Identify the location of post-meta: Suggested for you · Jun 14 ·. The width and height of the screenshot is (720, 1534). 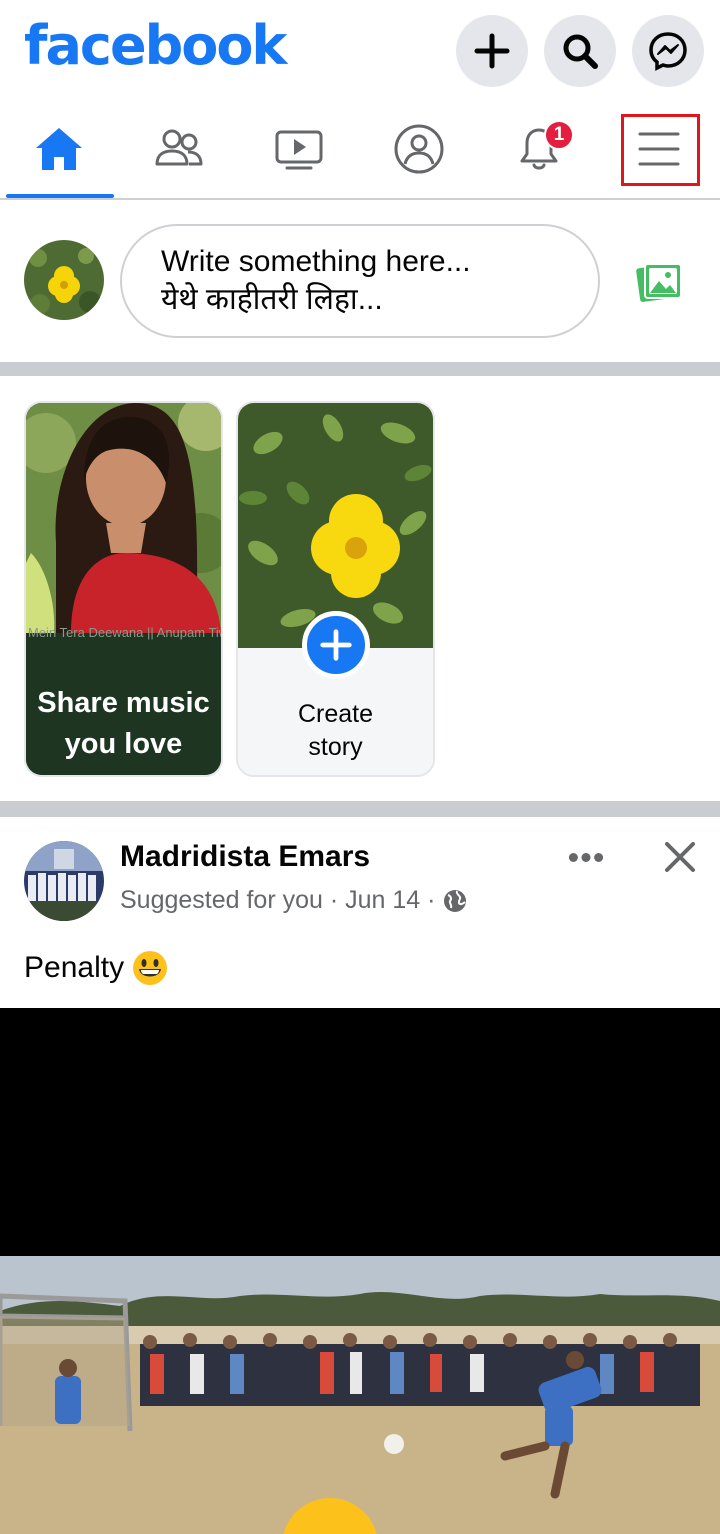
(293, 900).